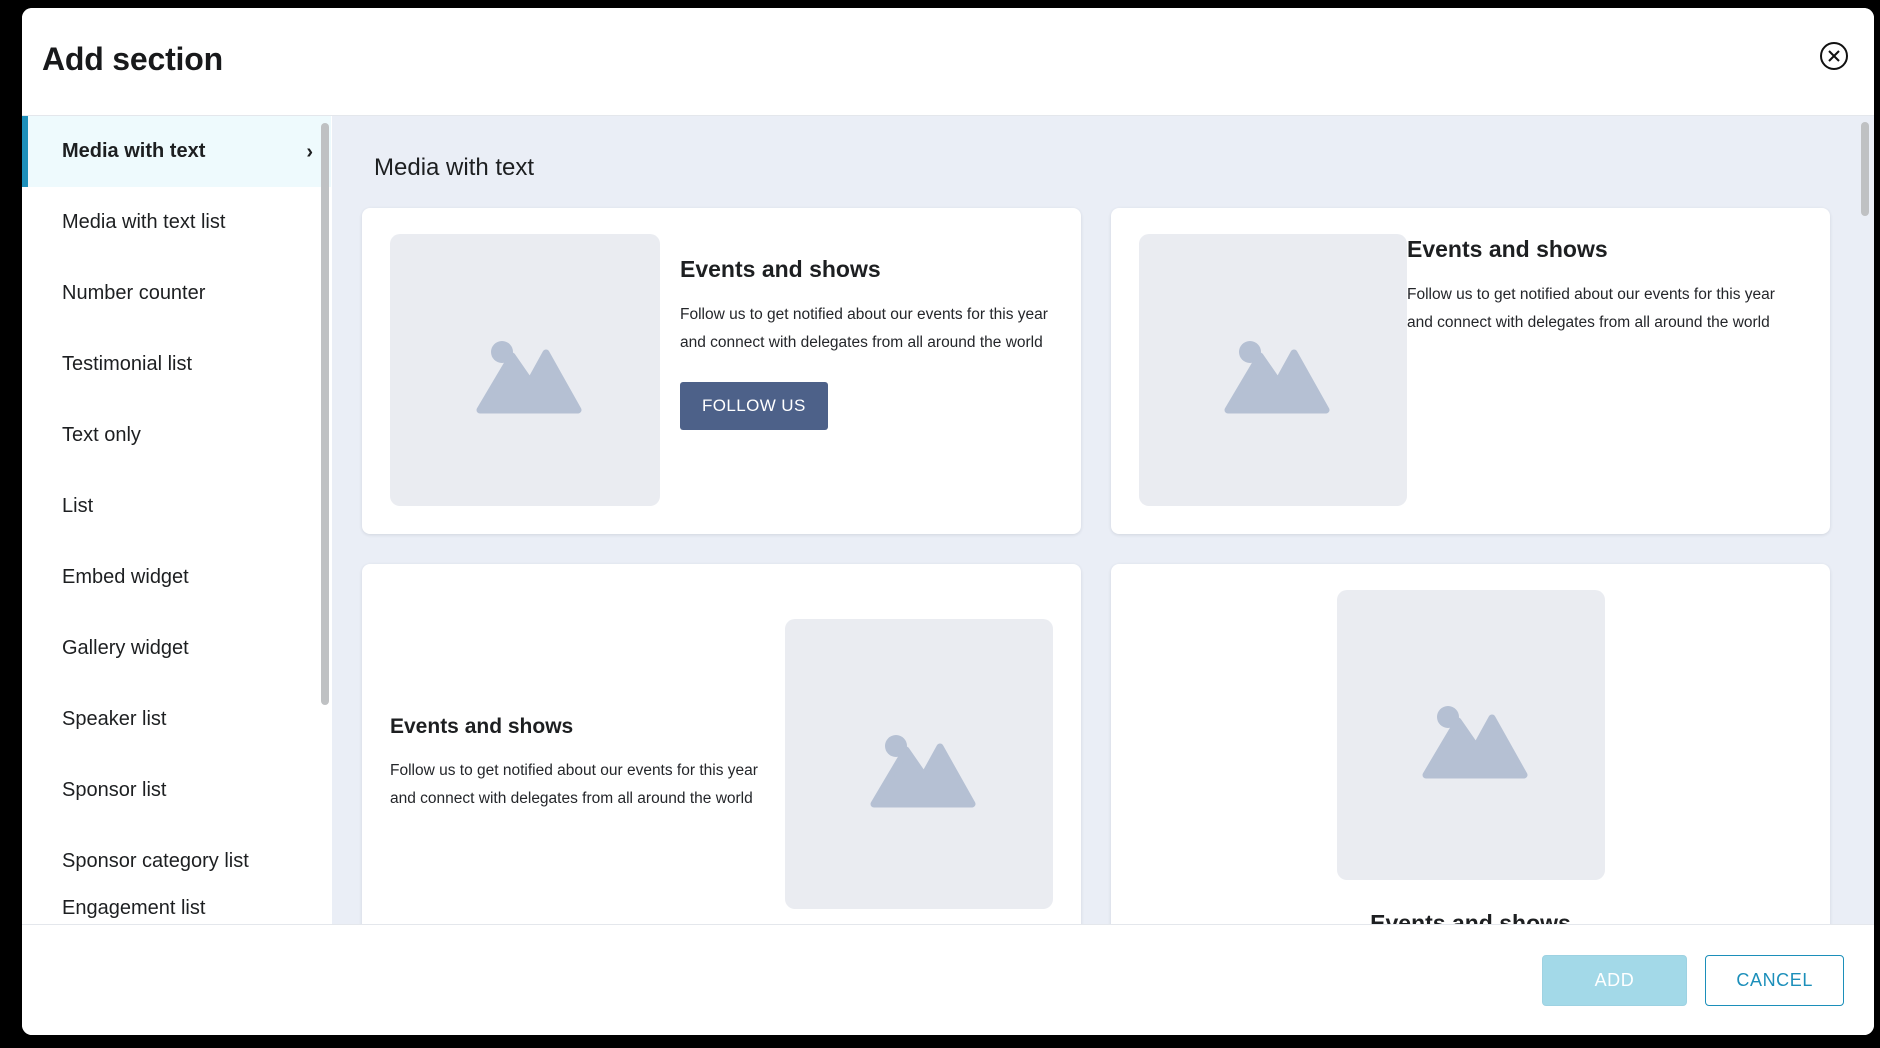 The height and width of the screenshot is (1048, 1880). What do you see at coordinates (101, 435) in the screenshot?
I see `sidebar-item-label: Text only` at bounding box center [101, 435].